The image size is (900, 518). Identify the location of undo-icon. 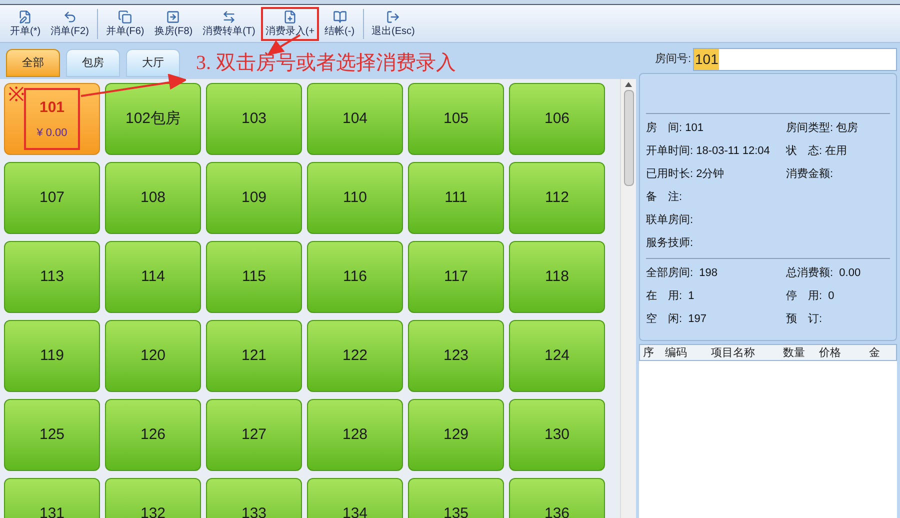
(69, 17).